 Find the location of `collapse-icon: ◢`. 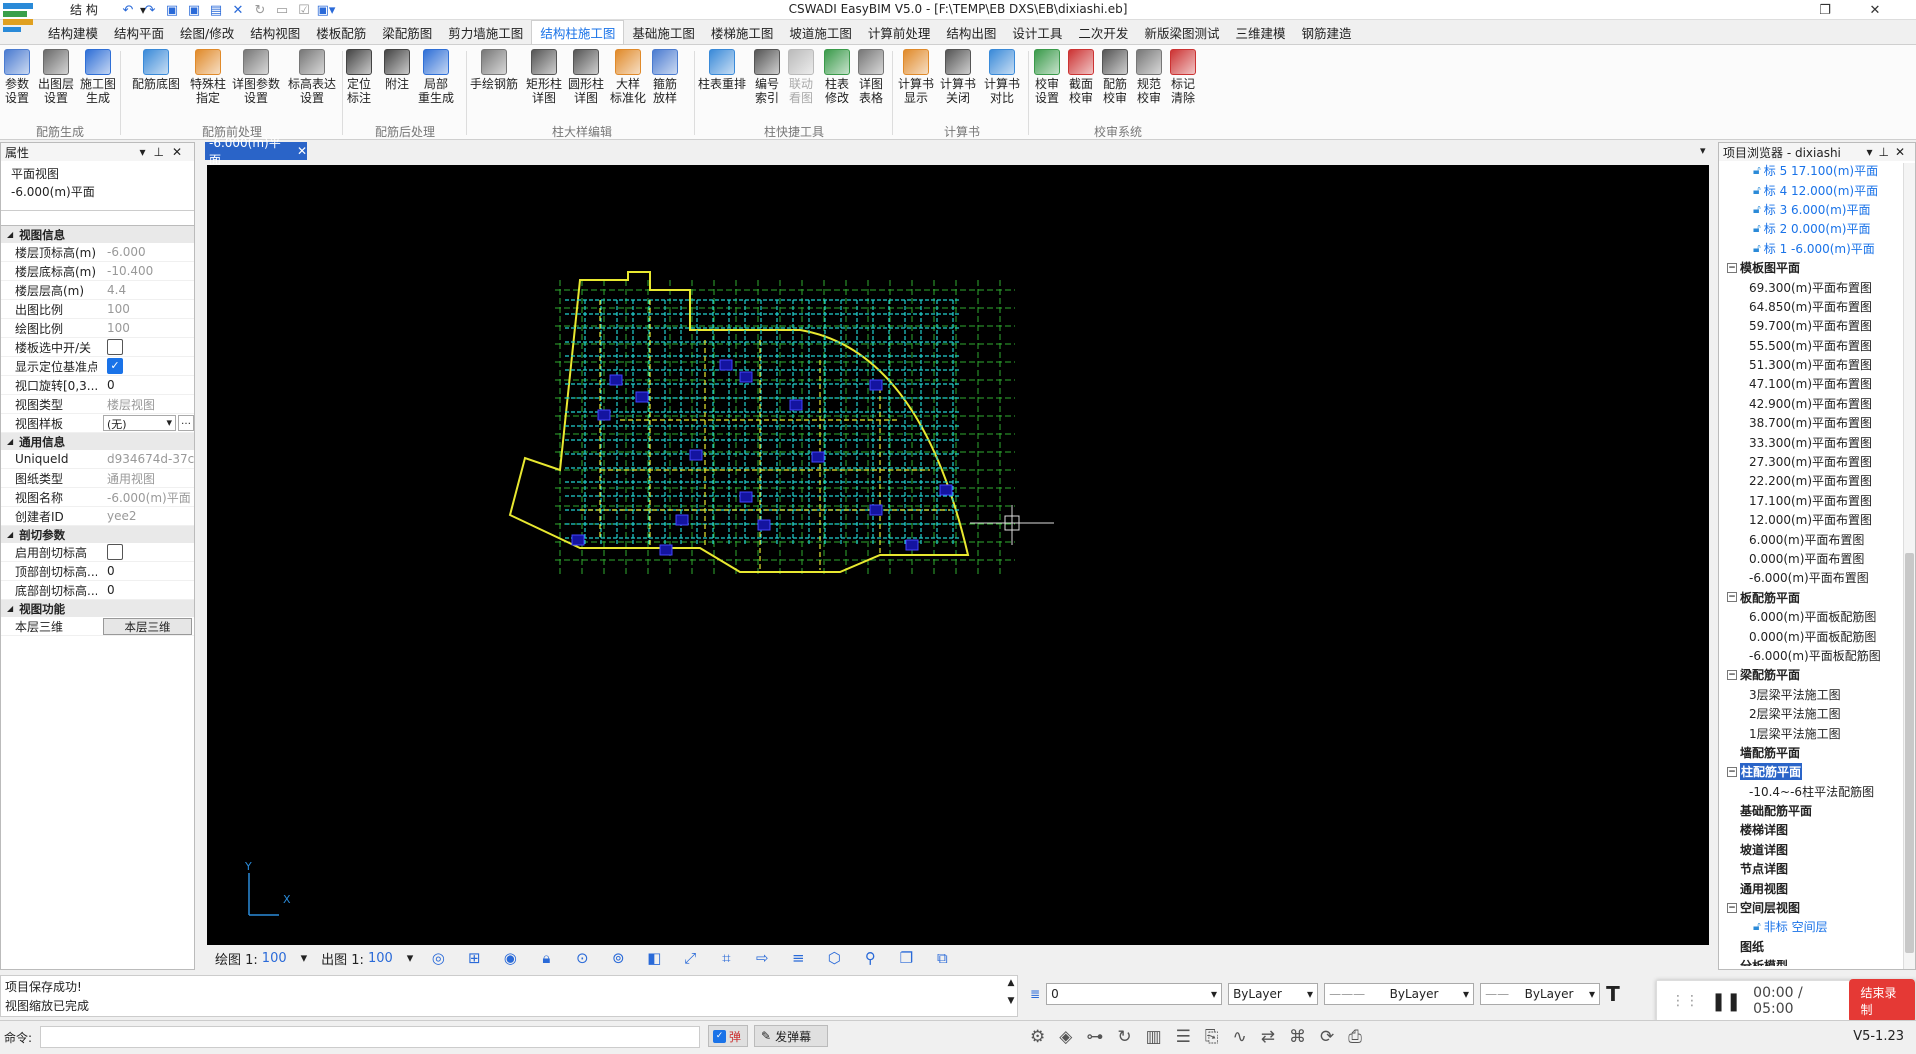

collapse-icon: ◢ is located at coordinates (10, 234).